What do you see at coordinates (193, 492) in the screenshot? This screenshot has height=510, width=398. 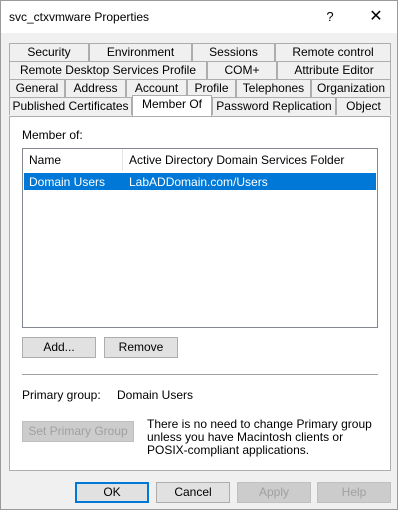 I see `cancel-button: Cancel` at bounding box center [193, 492].